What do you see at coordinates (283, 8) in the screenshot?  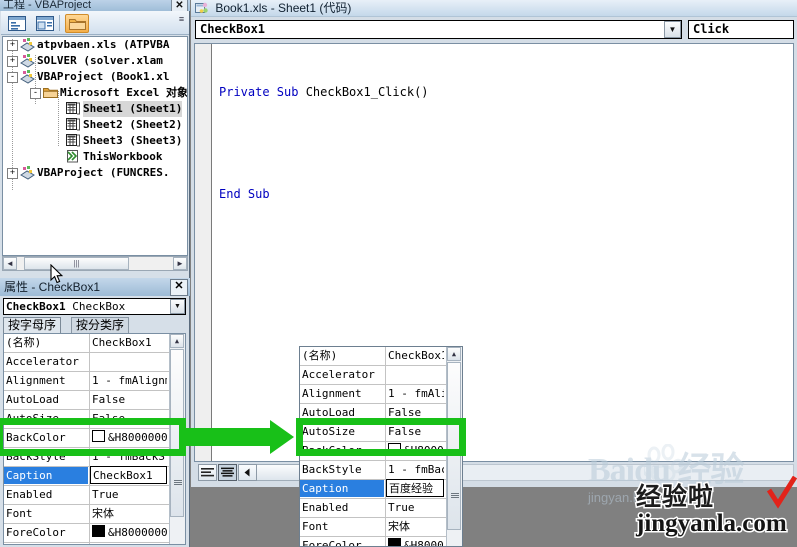 I see `code-window-title: Book1.xls - Sheet1 (代码)` at bounding box center [283, 8].